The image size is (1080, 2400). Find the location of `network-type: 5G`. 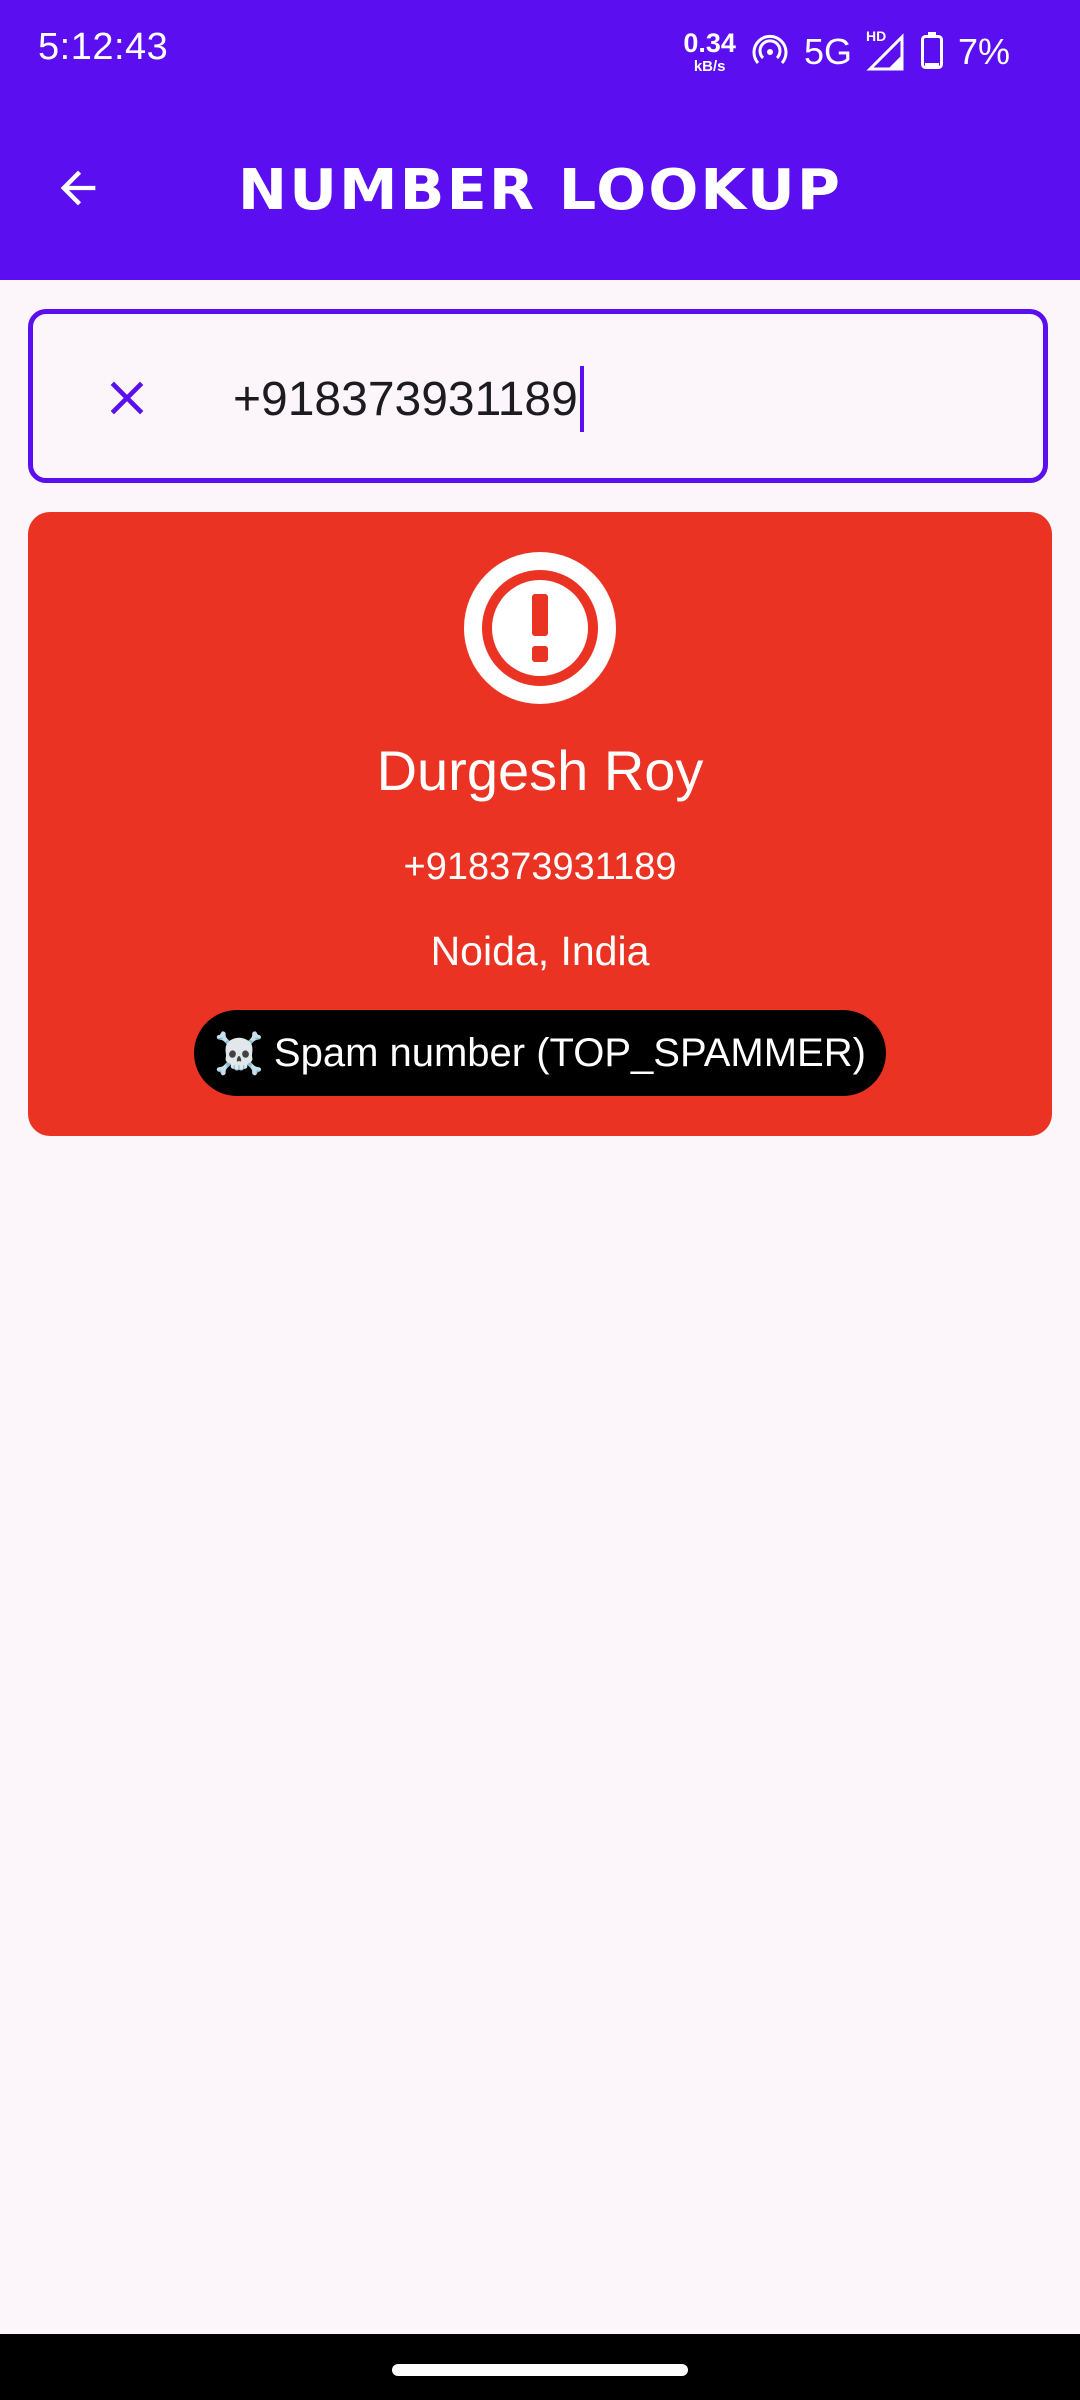

network-type: 5G is located at coordinates (827, 51).